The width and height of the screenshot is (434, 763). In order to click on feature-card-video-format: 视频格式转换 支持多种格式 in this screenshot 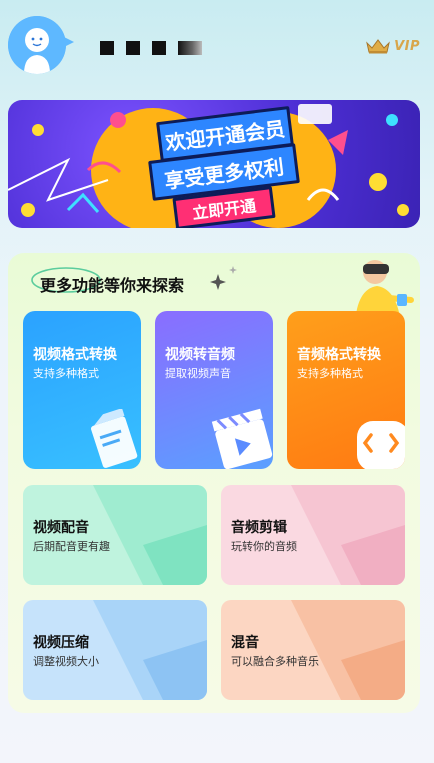, I will do `click(82, 390)`.